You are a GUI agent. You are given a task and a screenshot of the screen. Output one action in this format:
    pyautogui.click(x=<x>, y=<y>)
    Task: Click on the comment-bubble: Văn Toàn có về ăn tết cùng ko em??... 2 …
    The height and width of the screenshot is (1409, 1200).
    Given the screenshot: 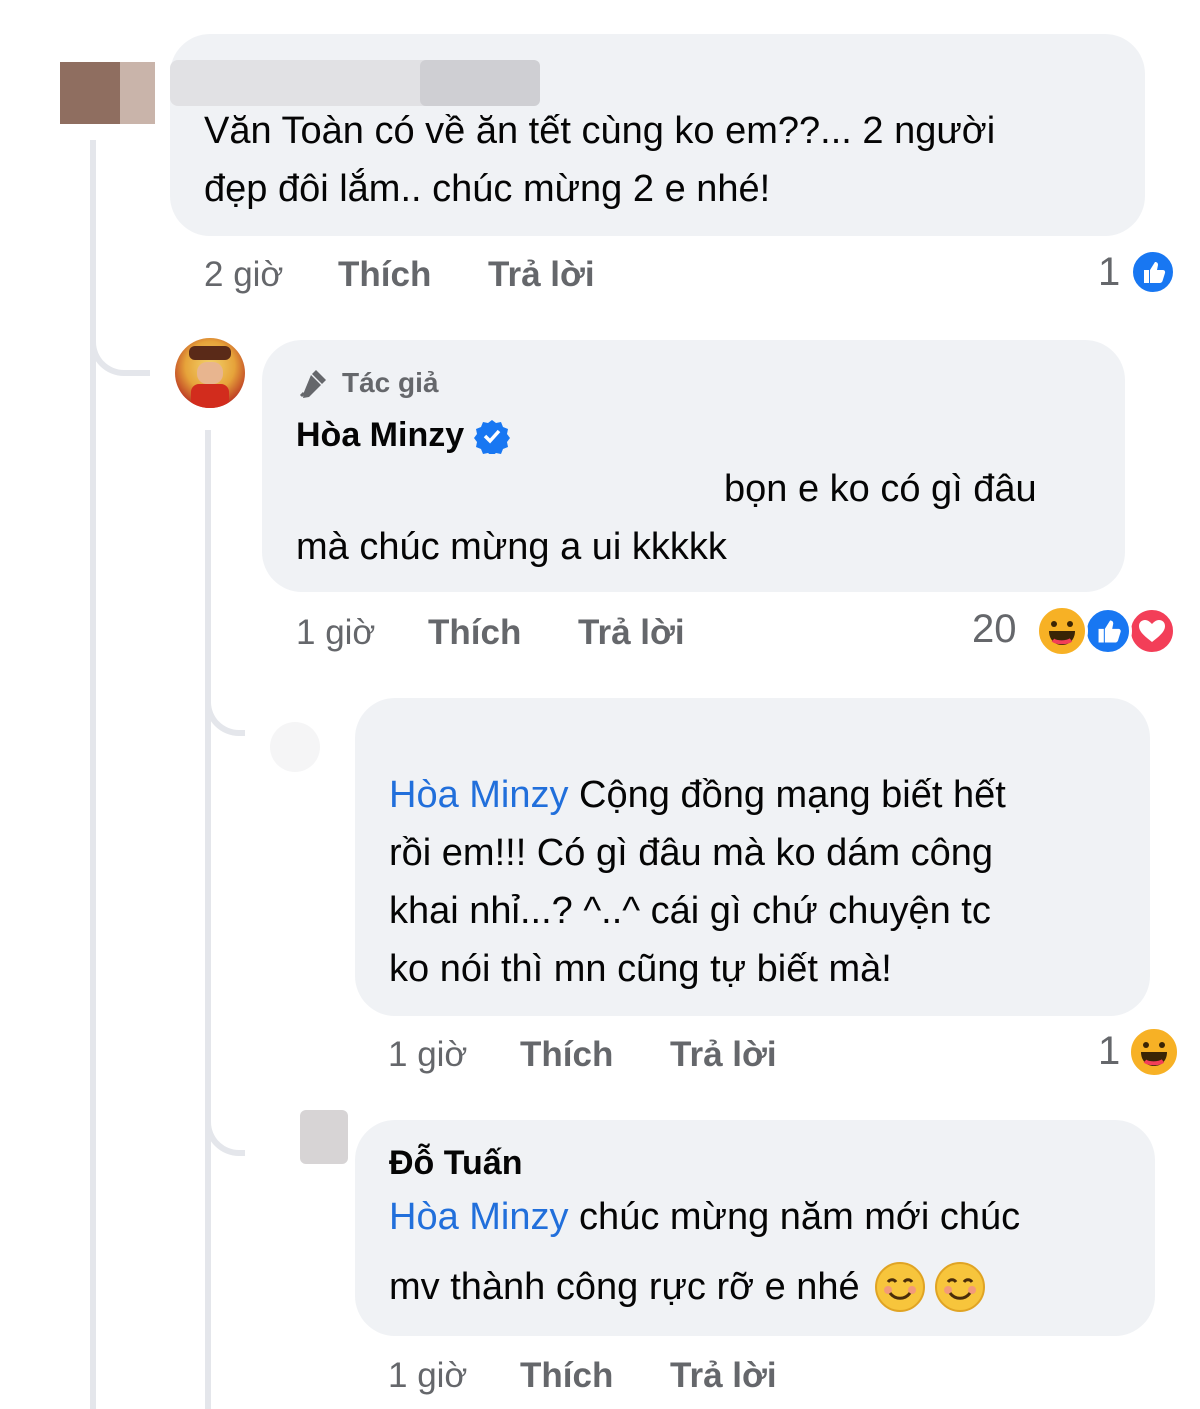 What is the action you would take?
    pyautogui.click(x=657, y=135)
    